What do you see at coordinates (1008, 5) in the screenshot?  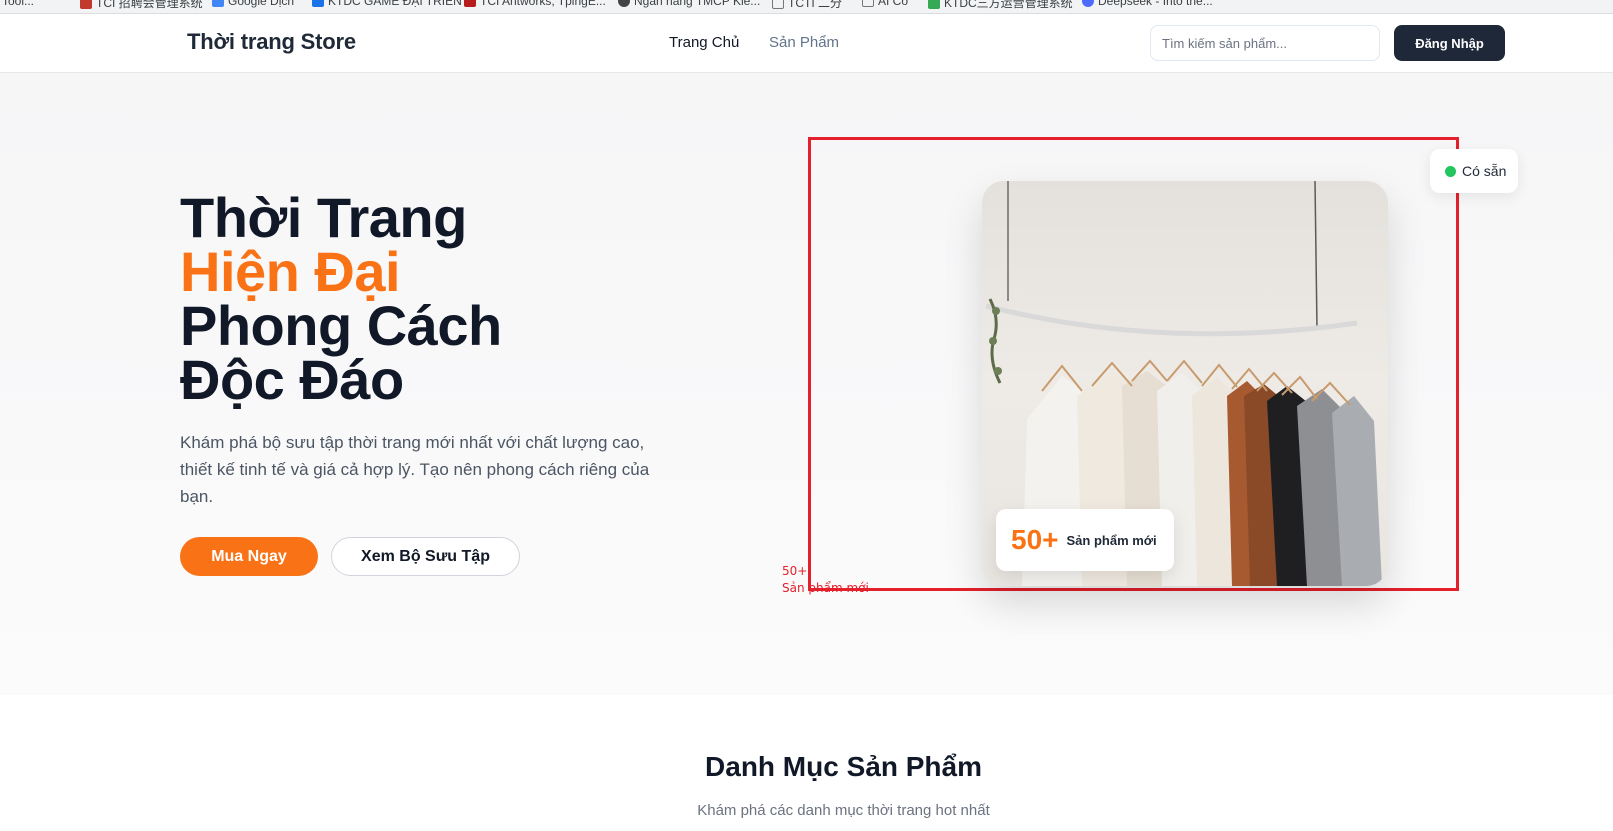 I see `bookmark-label: KTDC三方运营管理系统` at bounding box center [1008, 5].